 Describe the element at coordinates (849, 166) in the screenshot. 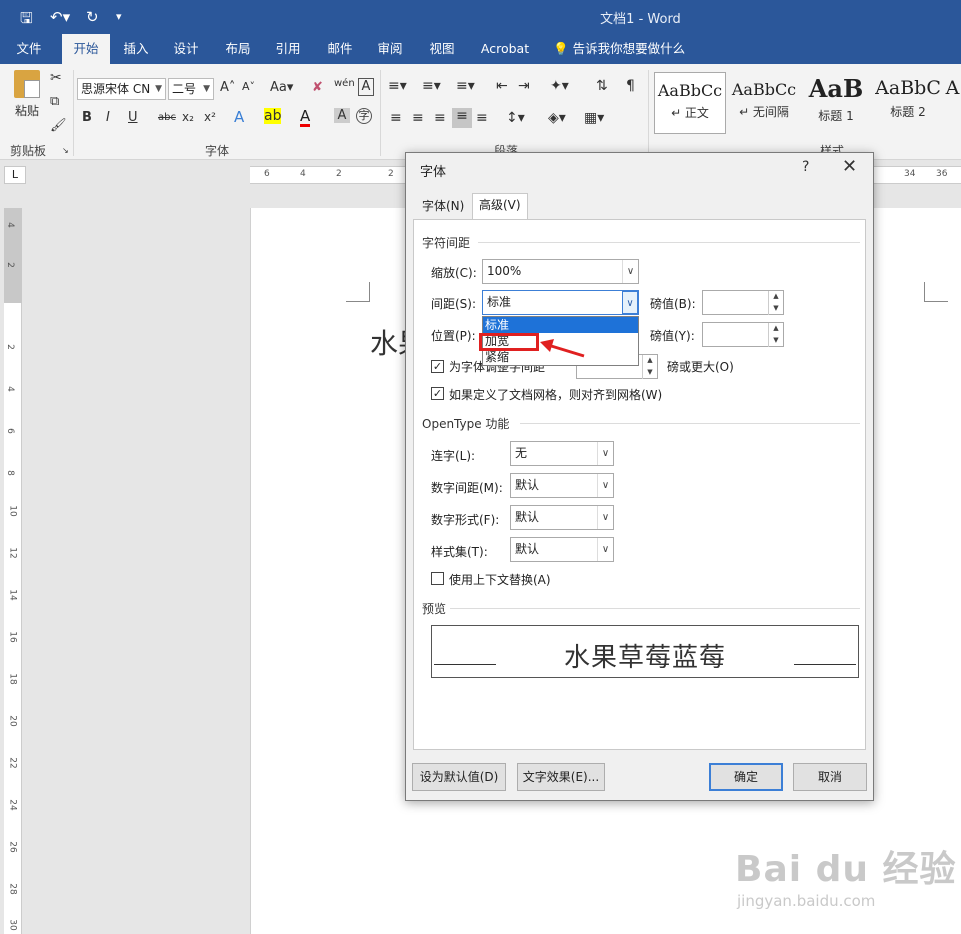

I see `close-icon: ✕` at that location.